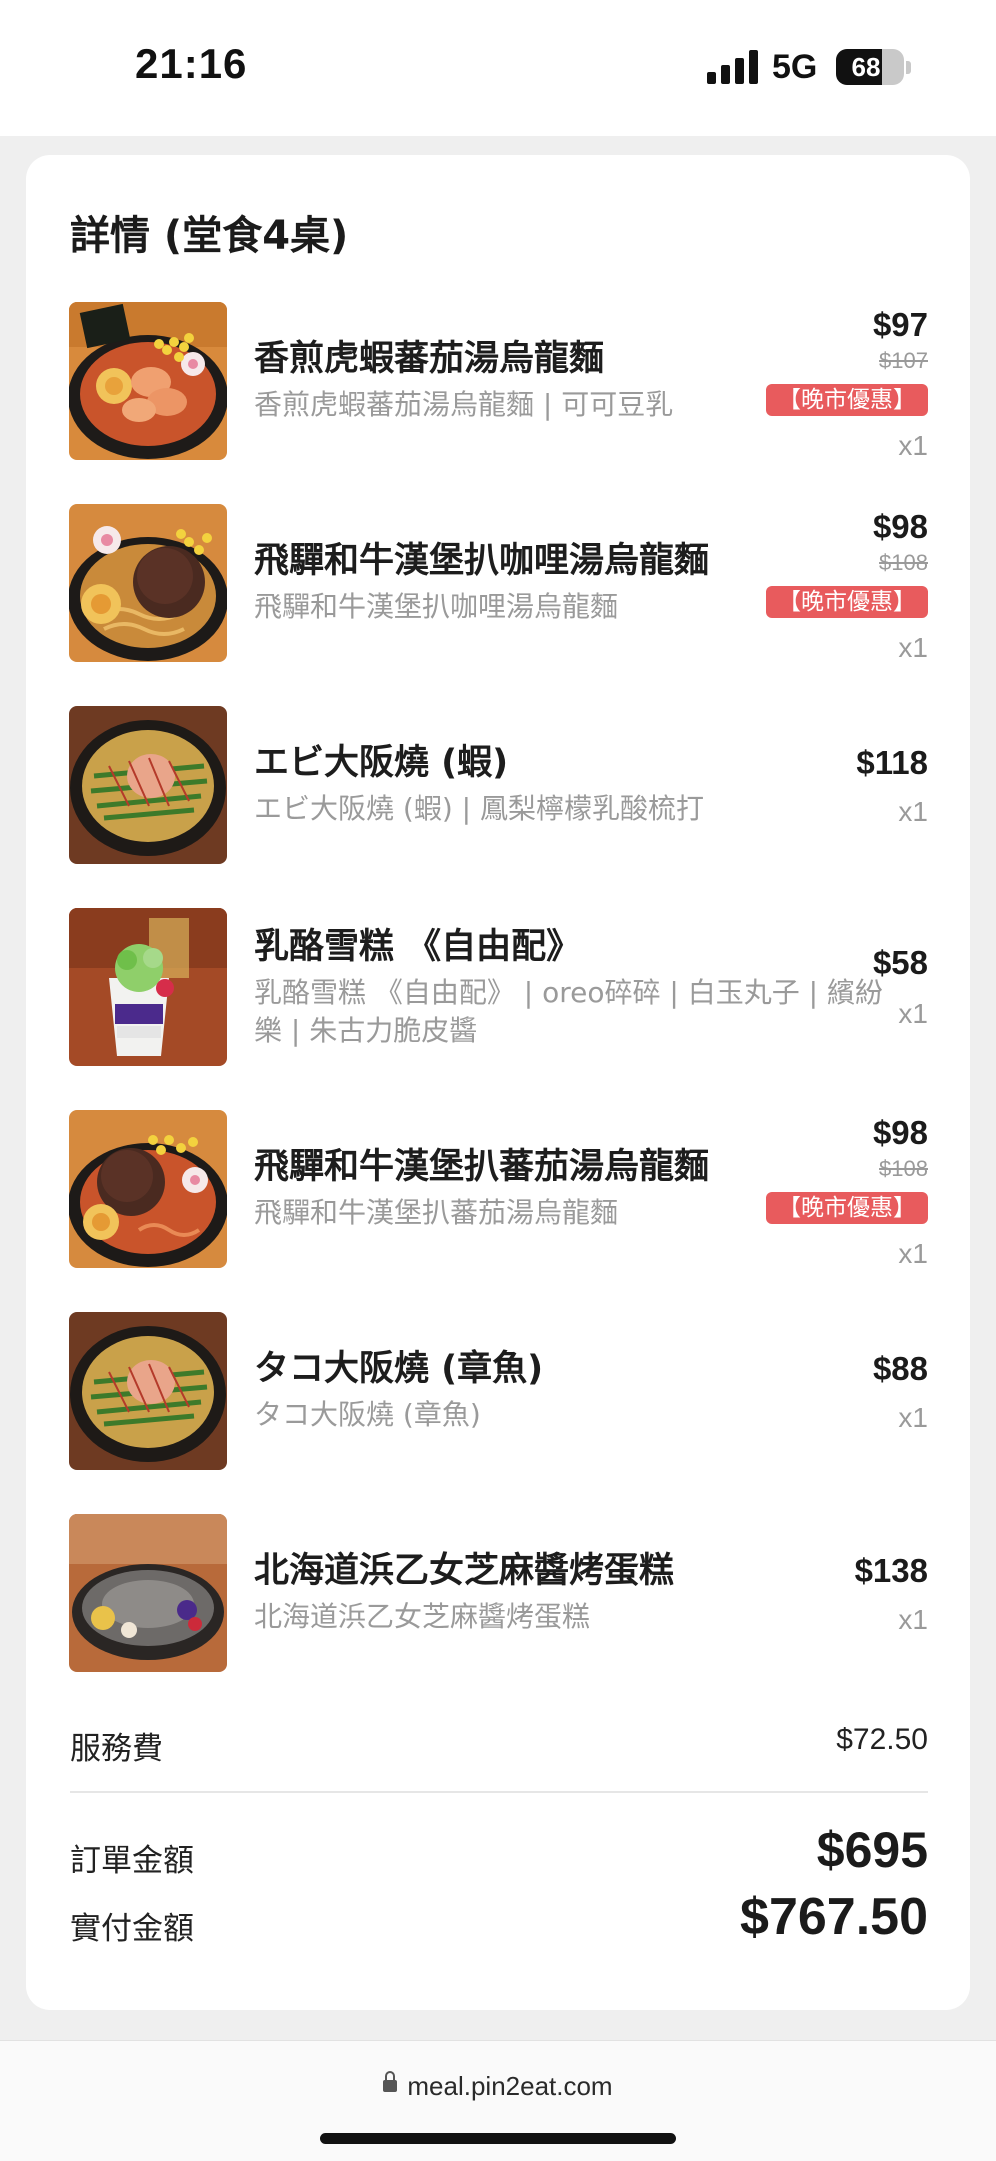 The width and height of the screenshot is (996, 2161). Describe the element at coordinates (900, 324) in the screenshot. I see `item-price: $97` at that location.